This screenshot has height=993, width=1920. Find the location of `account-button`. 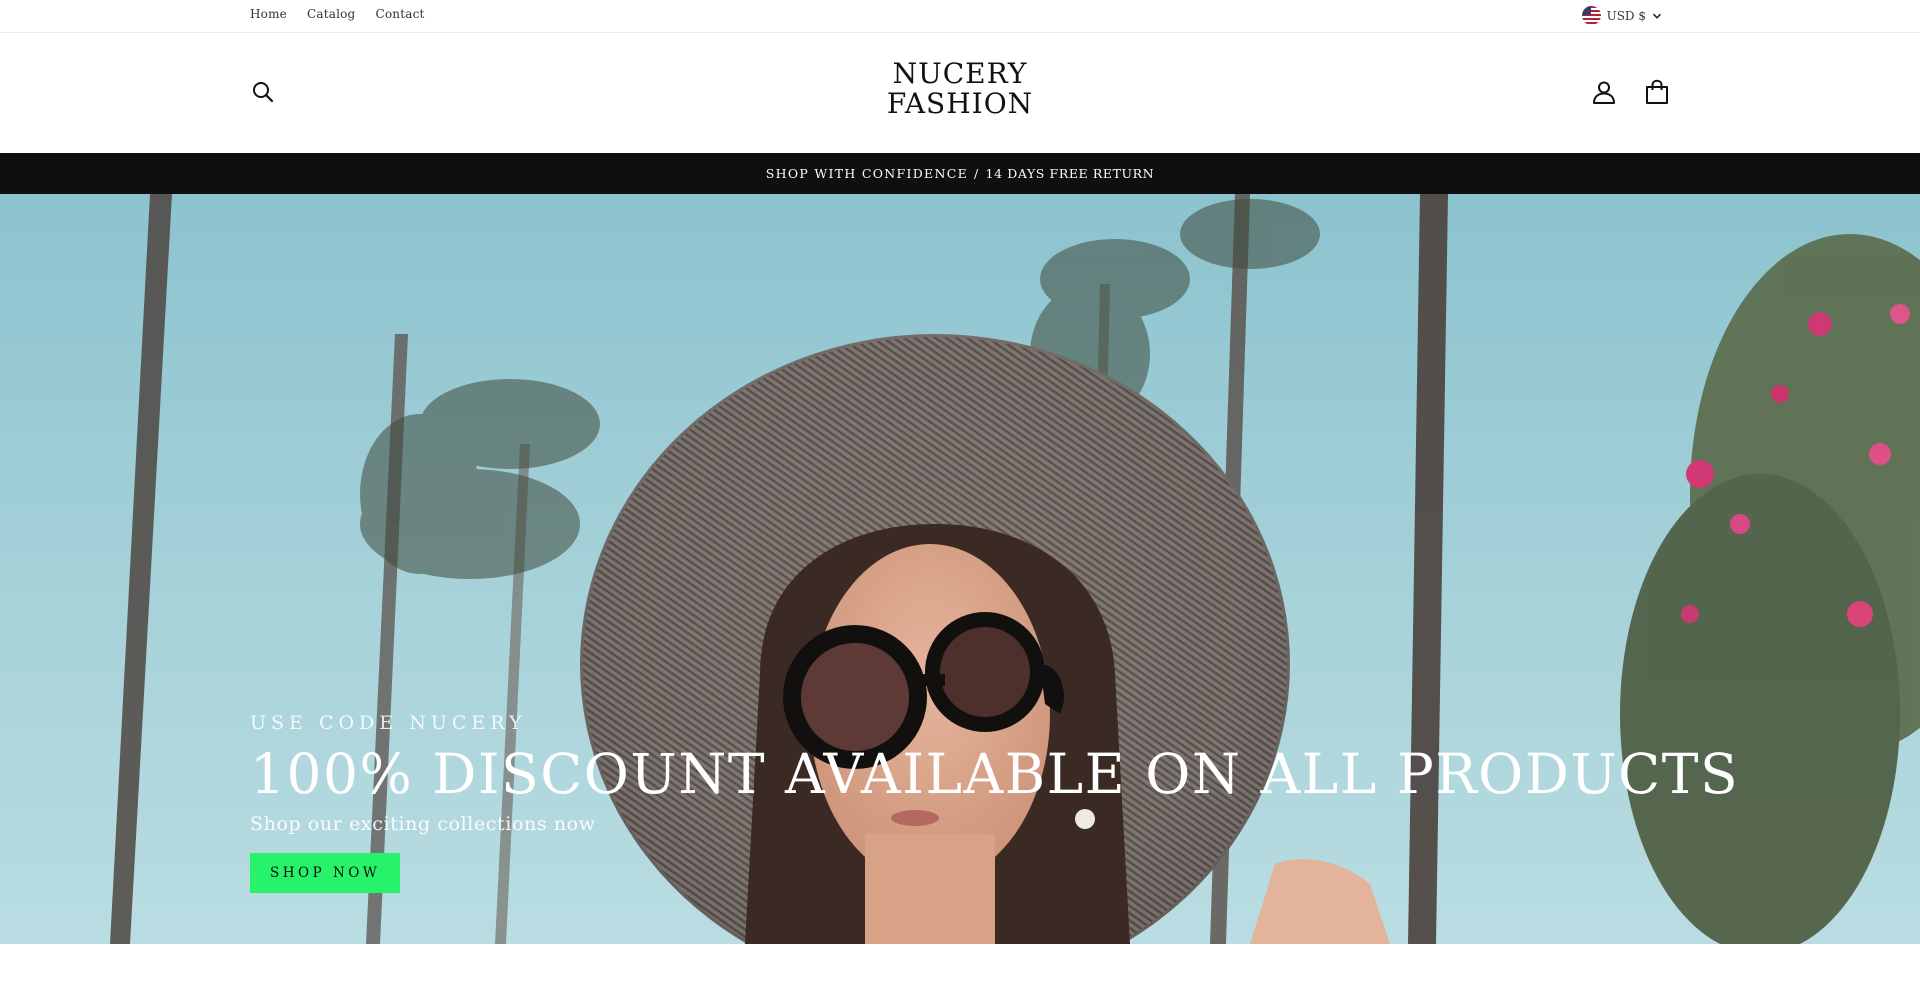

account-button is located at coordinates (1604, 92).